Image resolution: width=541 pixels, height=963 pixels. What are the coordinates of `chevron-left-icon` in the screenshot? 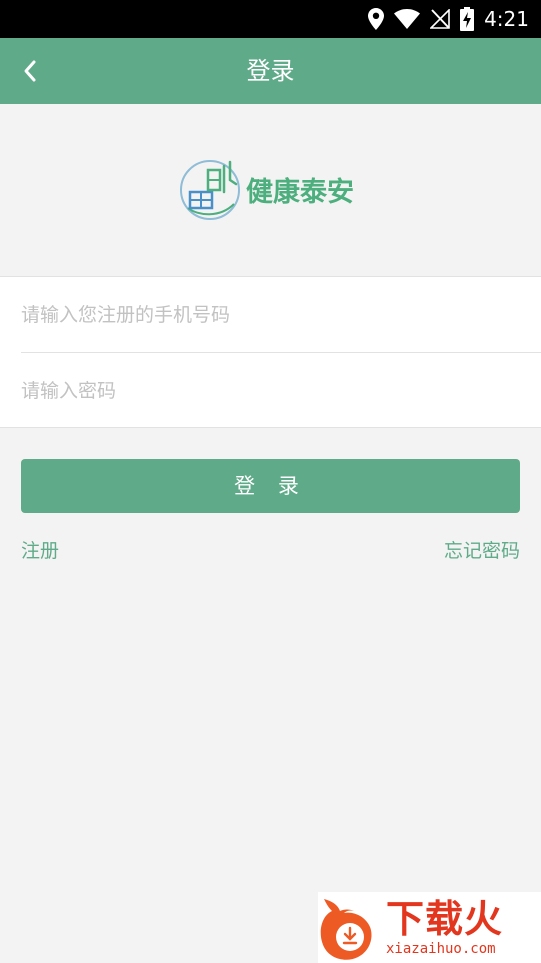 It's located at (30, 71).